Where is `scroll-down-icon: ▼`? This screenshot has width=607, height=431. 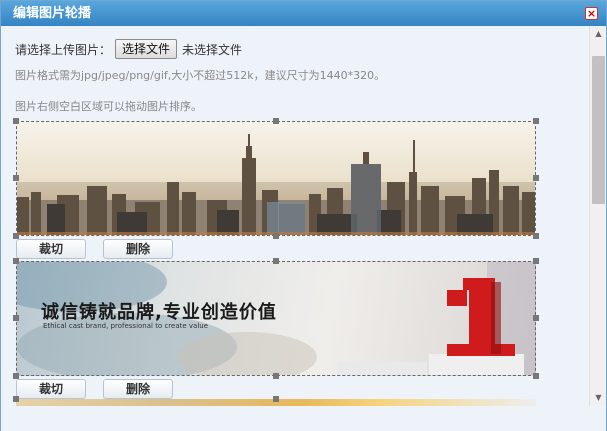
scroll-down-icon: ▼ is located at coordinates (598, 398).